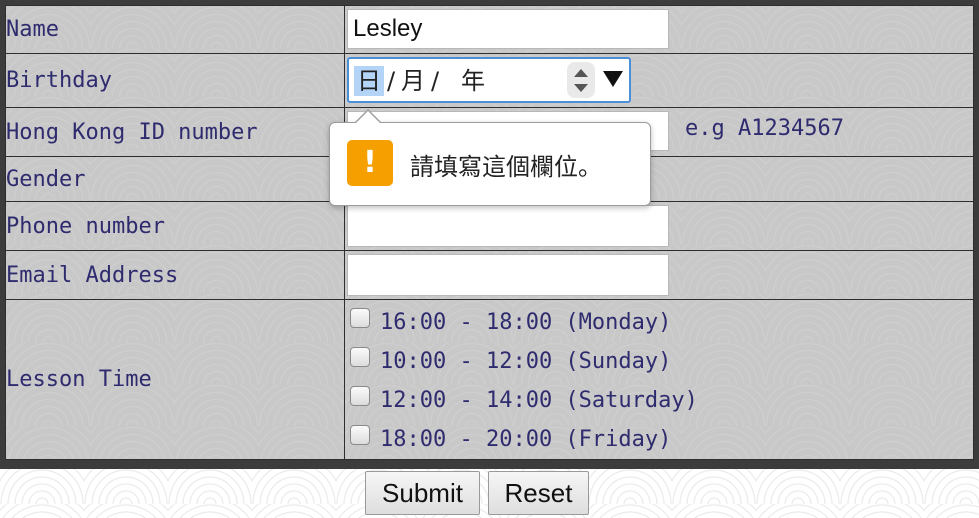  What do you see at coordinates (175, 226) in the screenshot?
I see `phone-label: Phone number` at bounding box center [175, 226].